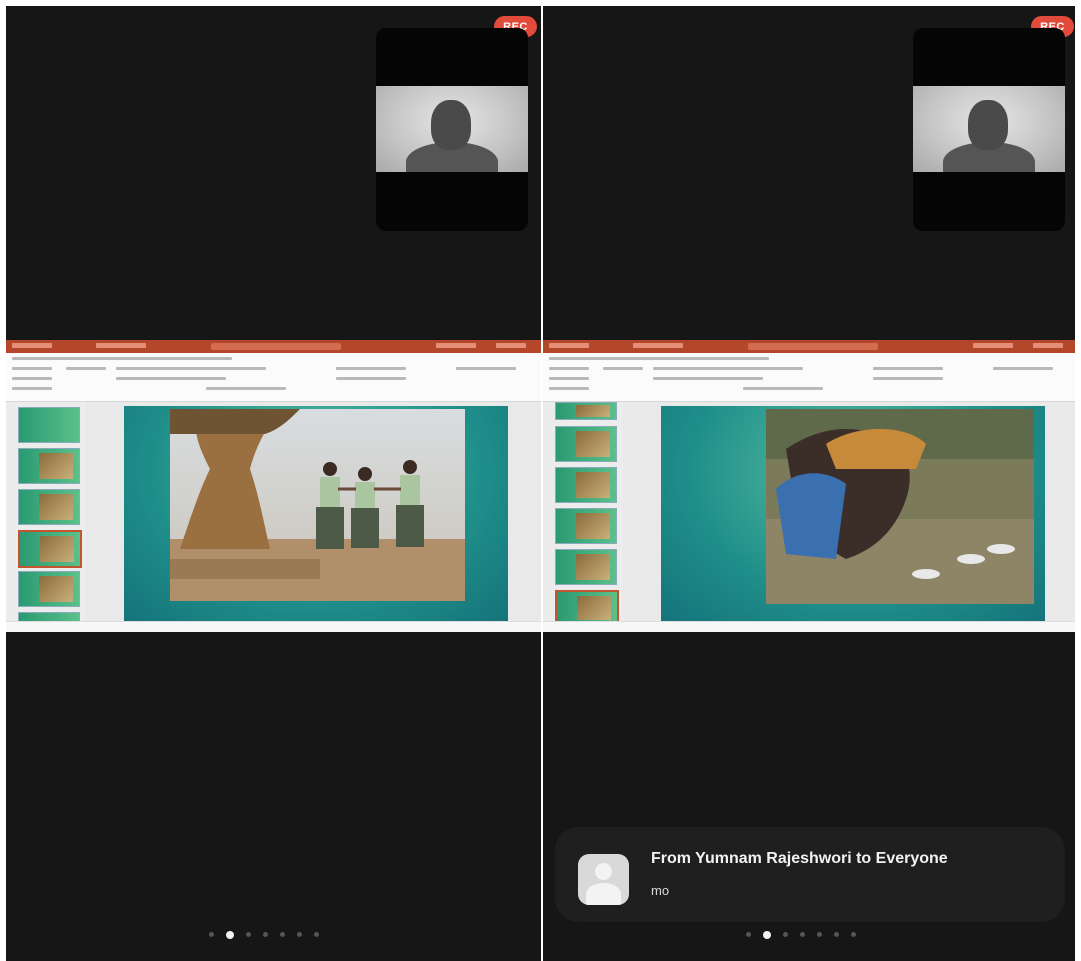  Describe the element at coordinates (799, 858) in the screenshot. I see `chat-notification-title: From Yumnam Rajeshwori to Everyone` at that location.